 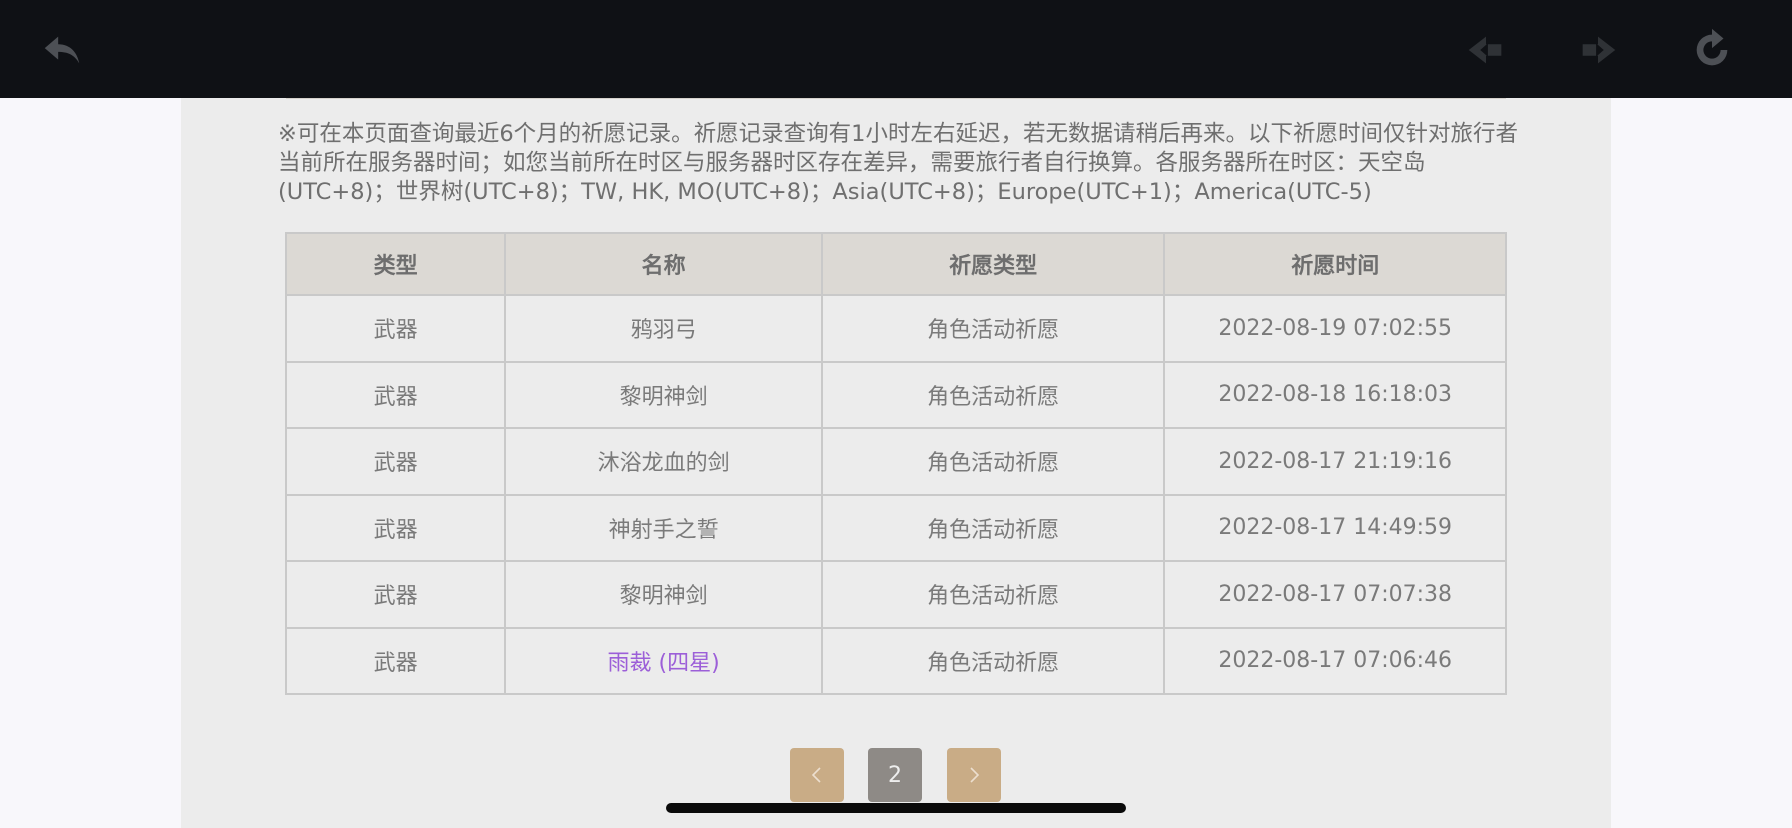 I want to click on header-wish-time: 祈愿时间, so click(x=1335, y=264).